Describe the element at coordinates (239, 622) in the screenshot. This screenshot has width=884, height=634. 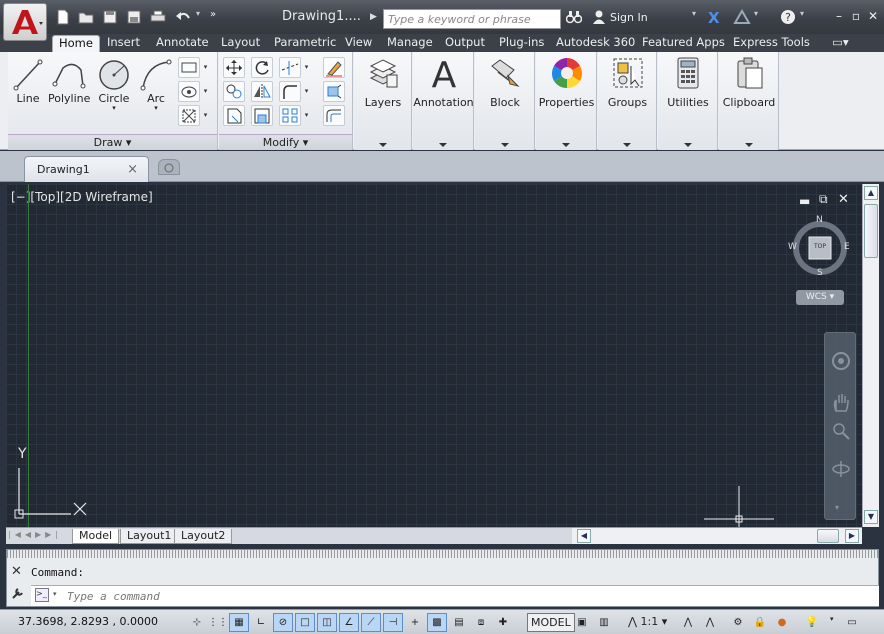
I see `grid-display-icon: ▦` at that location.